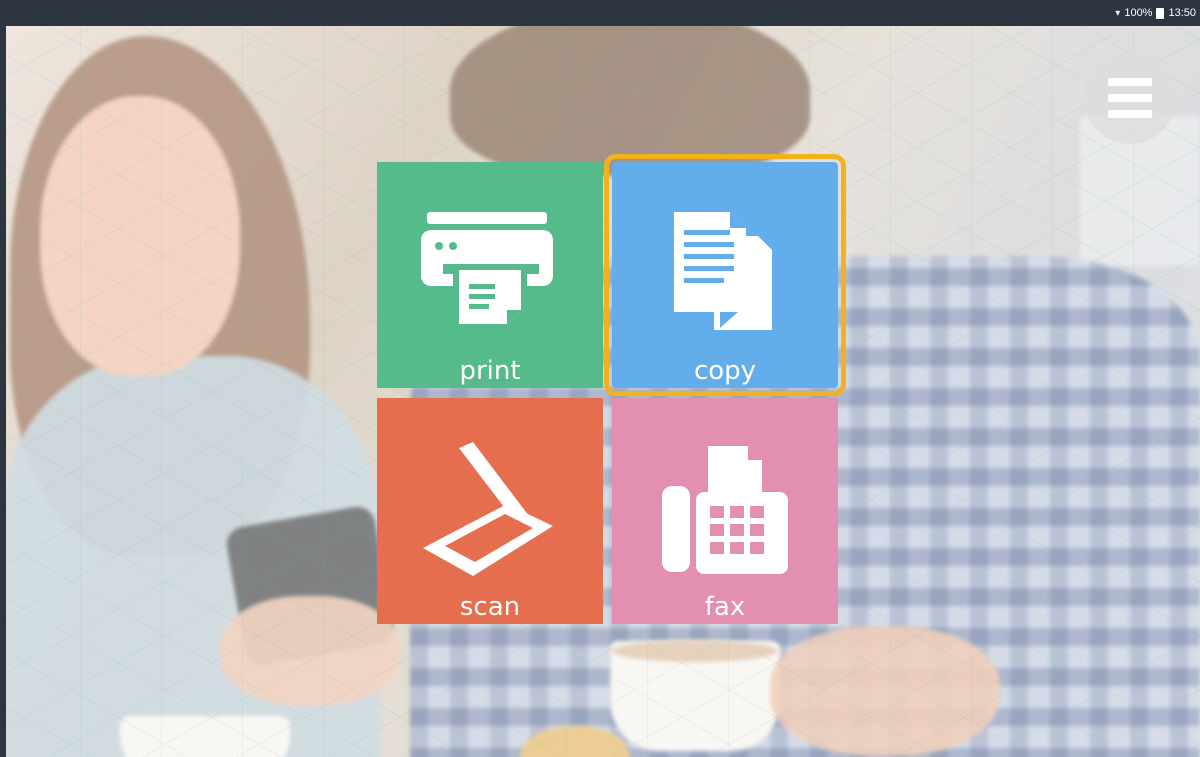  Describe the element at coordinates (1138, 13) in the screenshot. I see `battery-percent: 100%` at that location.